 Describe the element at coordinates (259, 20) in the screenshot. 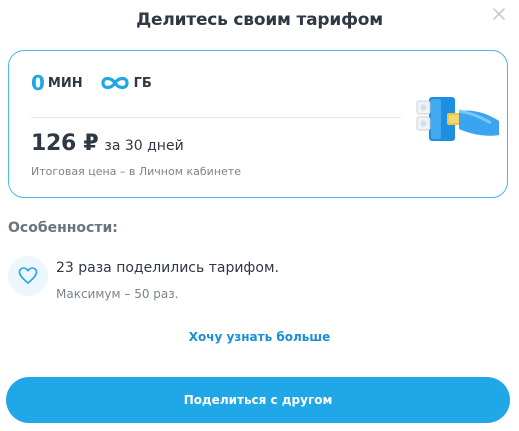

I see `dialog-title: Делитесь своим тарифом` at that location.